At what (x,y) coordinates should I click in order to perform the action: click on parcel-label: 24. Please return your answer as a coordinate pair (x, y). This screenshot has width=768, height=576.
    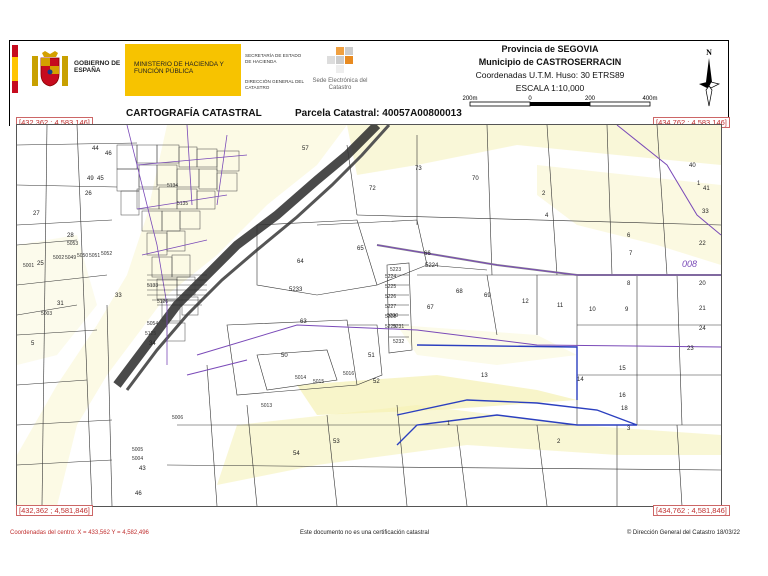
    Looking at the image, I should click on (702, 329).